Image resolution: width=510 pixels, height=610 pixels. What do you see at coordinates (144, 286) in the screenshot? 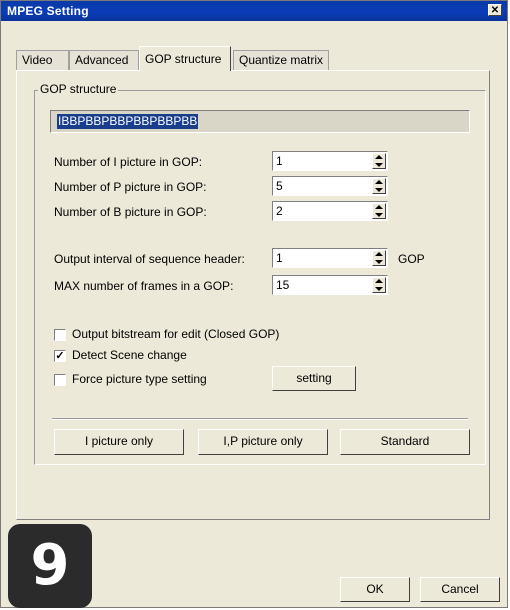
I see `max-frames-label: MAX number of frames in a GOP:` at bounding box center [144, 286].